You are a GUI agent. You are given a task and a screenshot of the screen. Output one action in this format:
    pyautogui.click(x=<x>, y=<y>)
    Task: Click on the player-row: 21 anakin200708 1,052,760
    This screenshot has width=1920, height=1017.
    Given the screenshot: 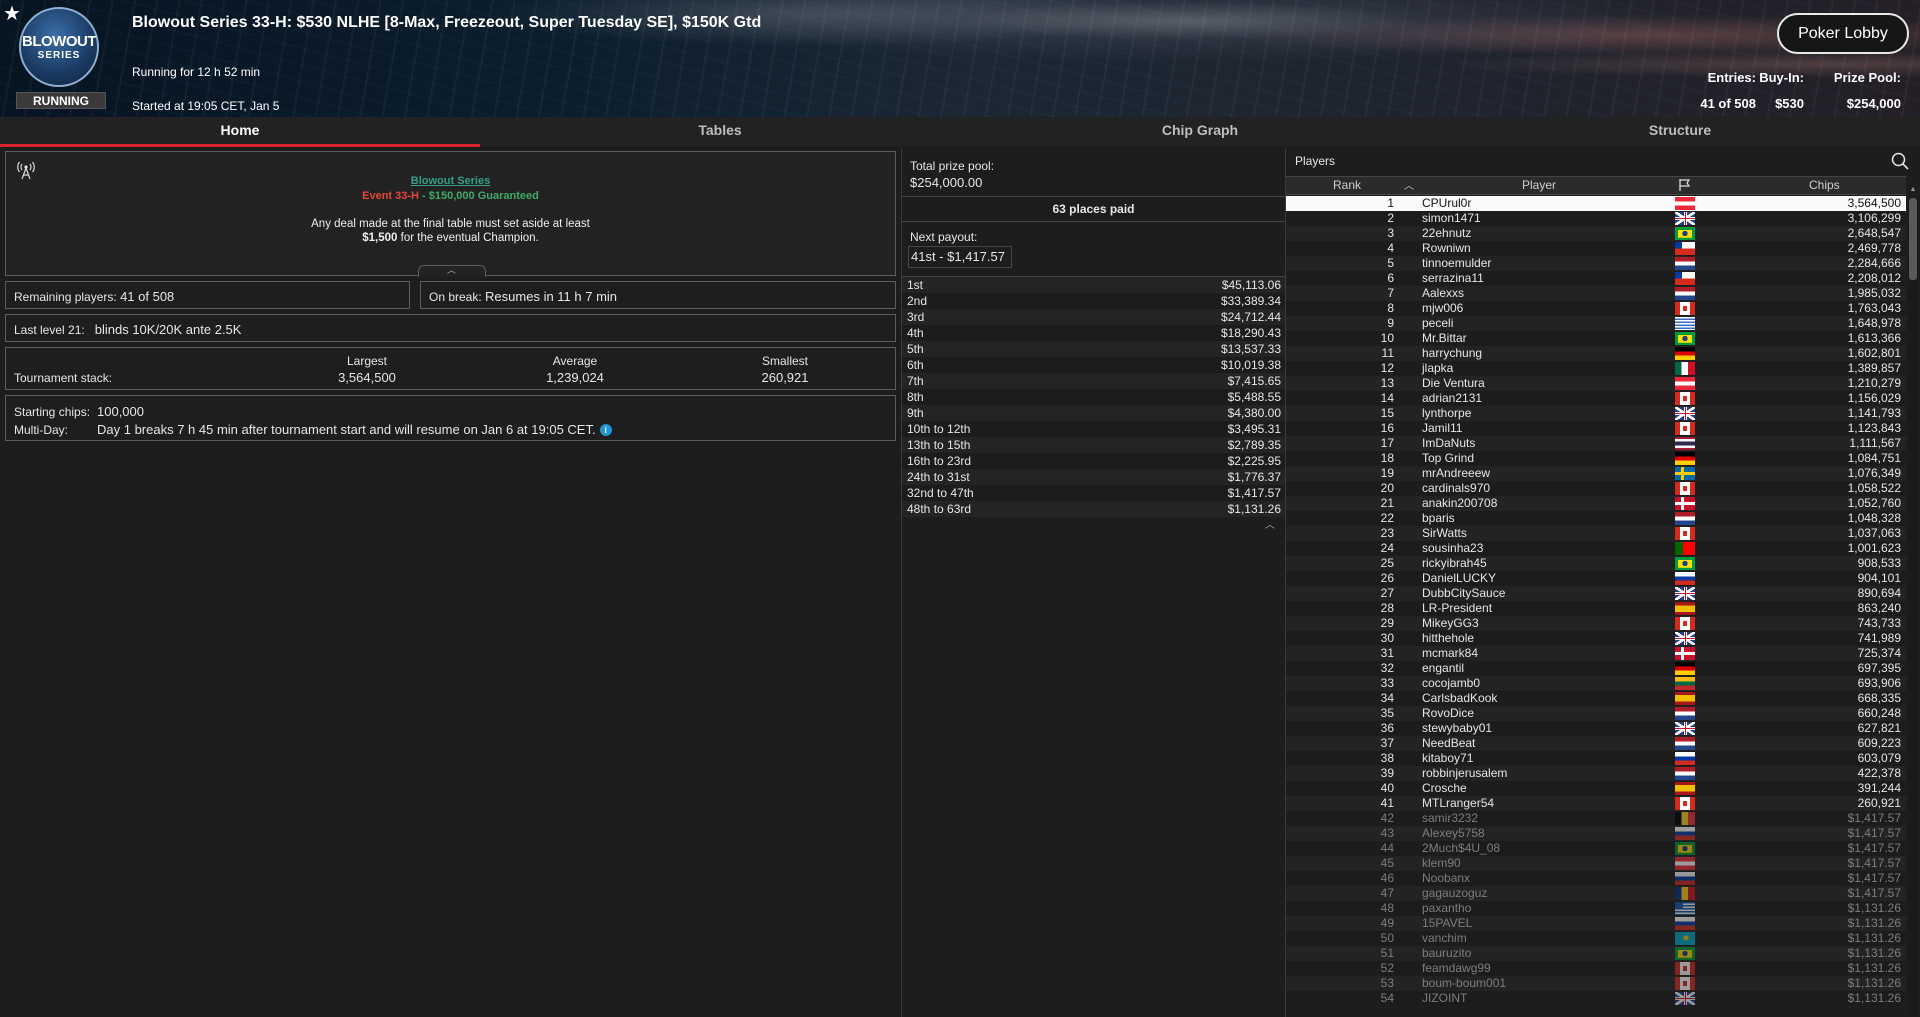 What is the action you would take?
    pyautogui.click(x=1596, y=503)
    